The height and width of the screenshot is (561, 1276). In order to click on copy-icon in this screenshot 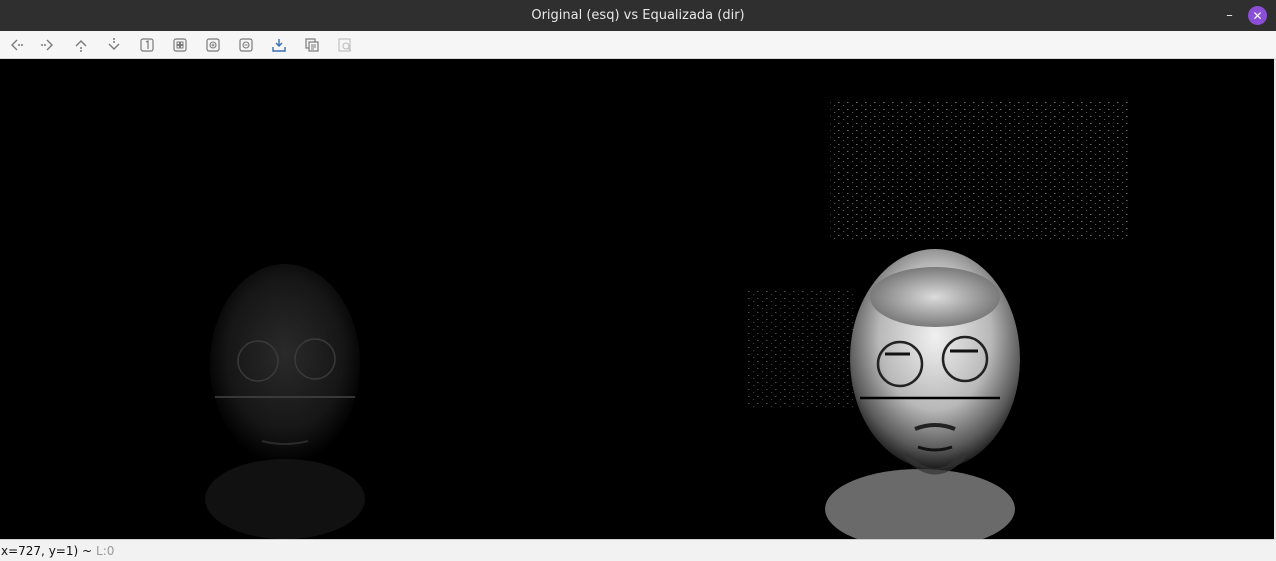, I will do `click(312, 45)`.